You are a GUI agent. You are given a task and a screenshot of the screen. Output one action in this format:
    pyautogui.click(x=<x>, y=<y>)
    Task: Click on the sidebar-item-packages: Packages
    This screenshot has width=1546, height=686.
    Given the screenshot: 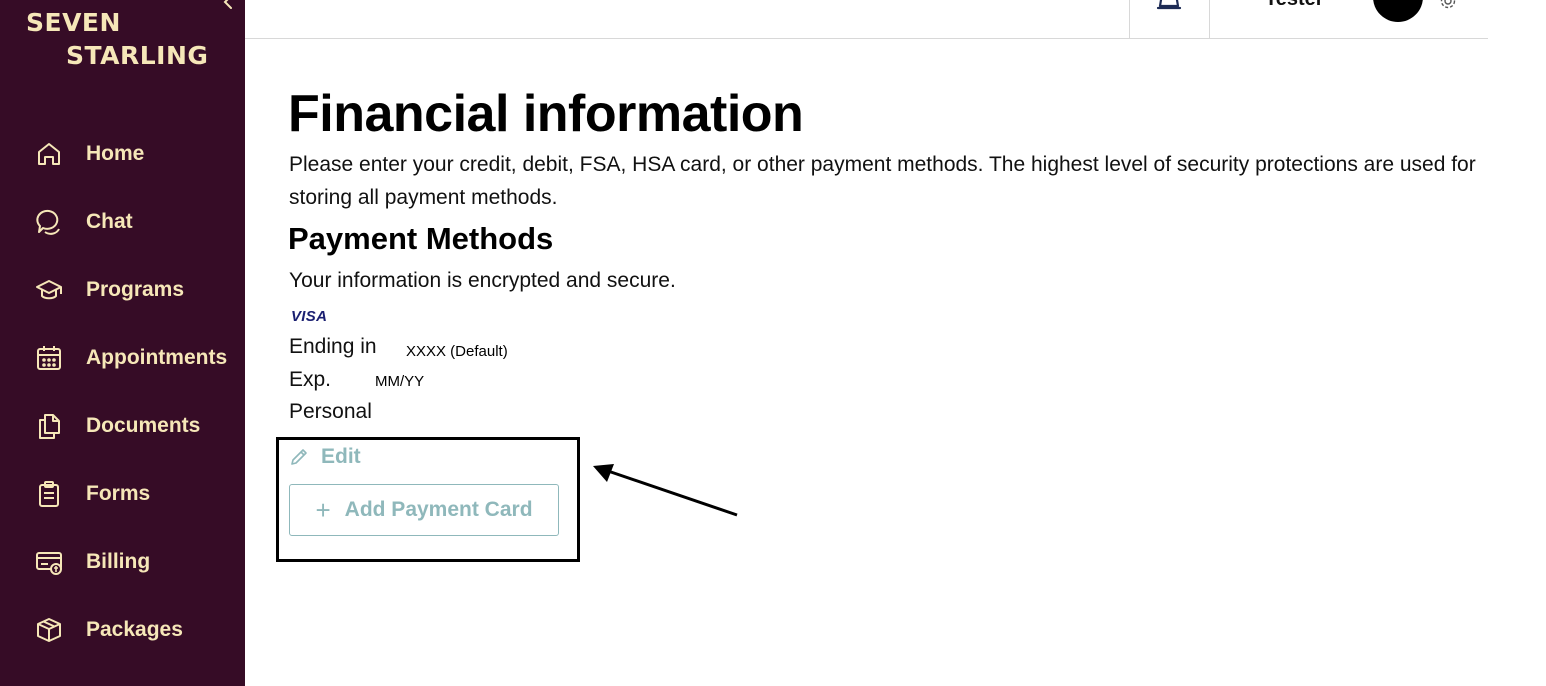 What is the action you would take?
    pyautogui.click(x=122, y=630)
    